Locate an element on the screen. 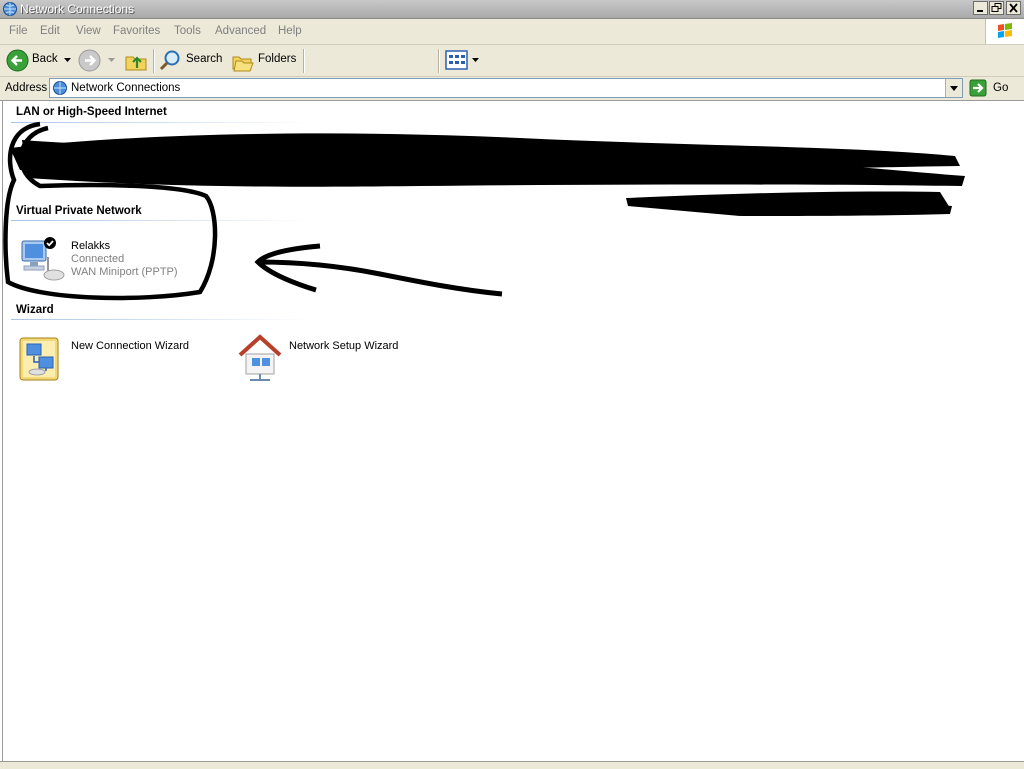  vpn-computer-icon is located at coordinates (43, 259).